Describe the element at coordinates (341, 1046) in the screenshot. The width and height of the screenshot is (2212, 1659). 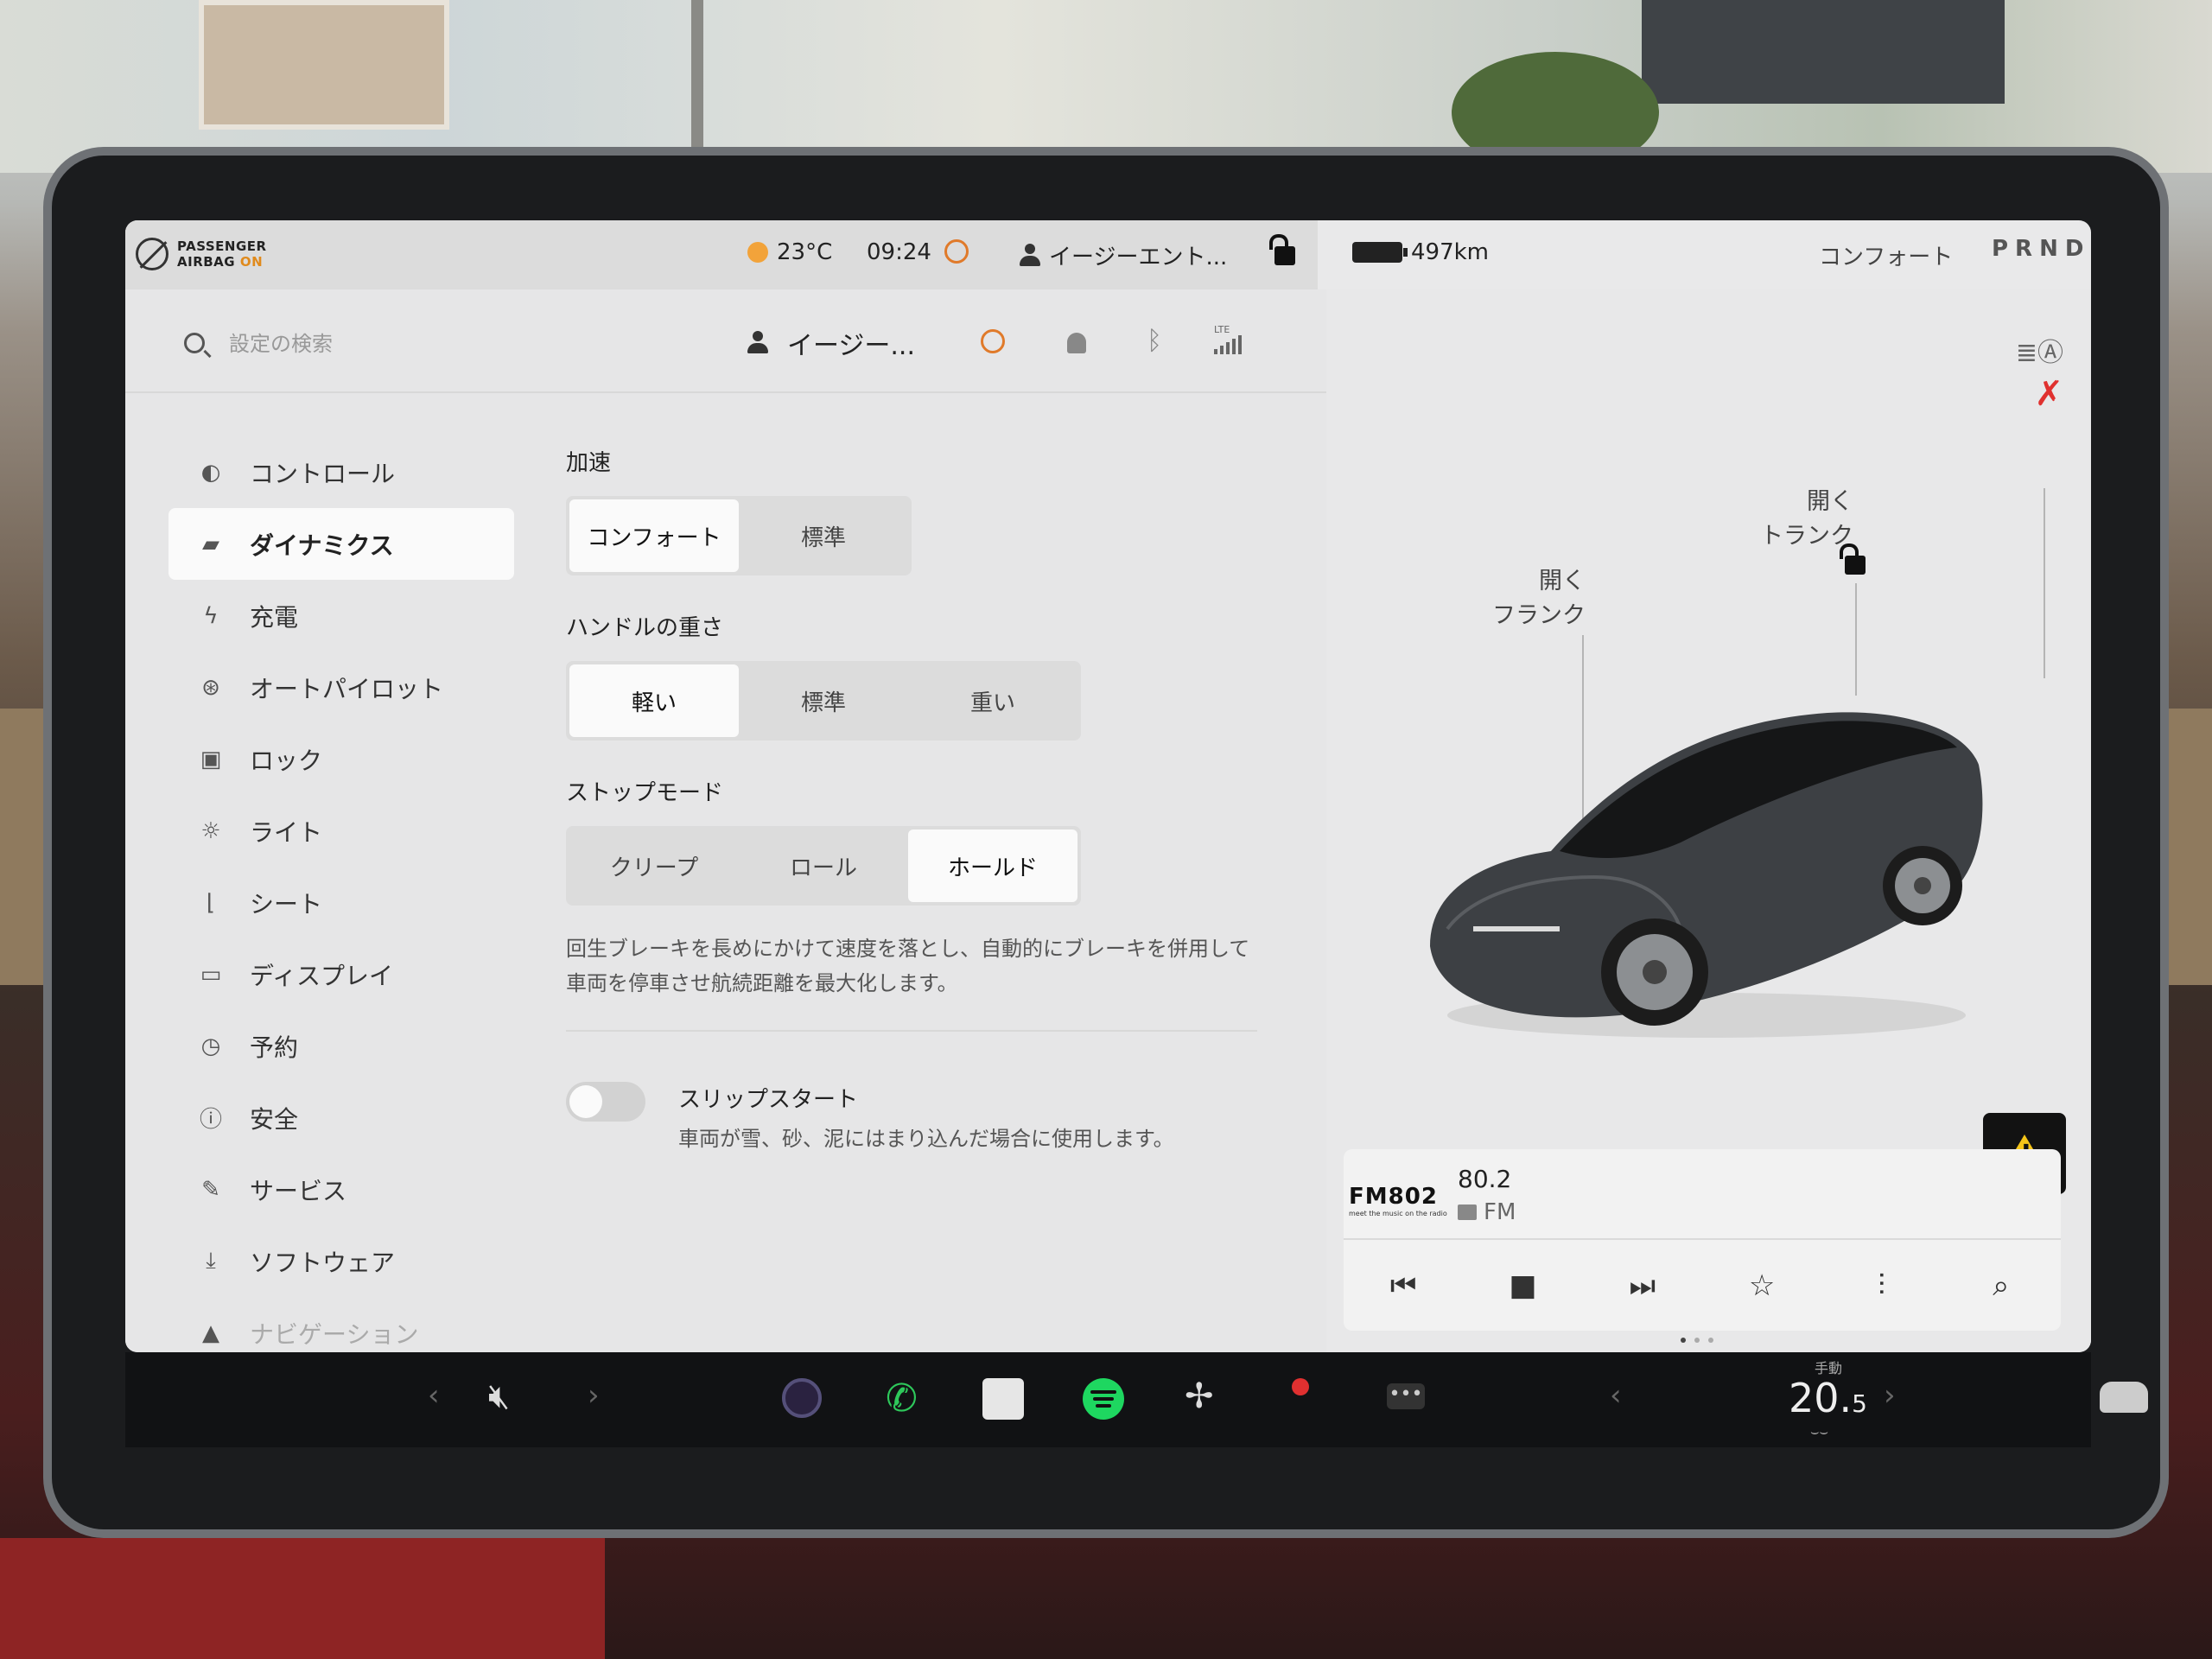
I see `sidebar-item-schedule: ◷ 予約` at that location.